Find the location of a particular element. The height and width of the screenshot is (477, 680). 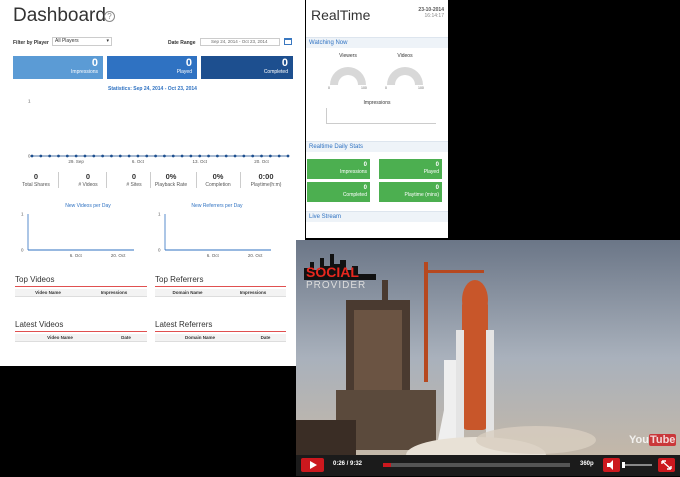

rt-playtime-value: 0 is located at coordinates (437, 188).